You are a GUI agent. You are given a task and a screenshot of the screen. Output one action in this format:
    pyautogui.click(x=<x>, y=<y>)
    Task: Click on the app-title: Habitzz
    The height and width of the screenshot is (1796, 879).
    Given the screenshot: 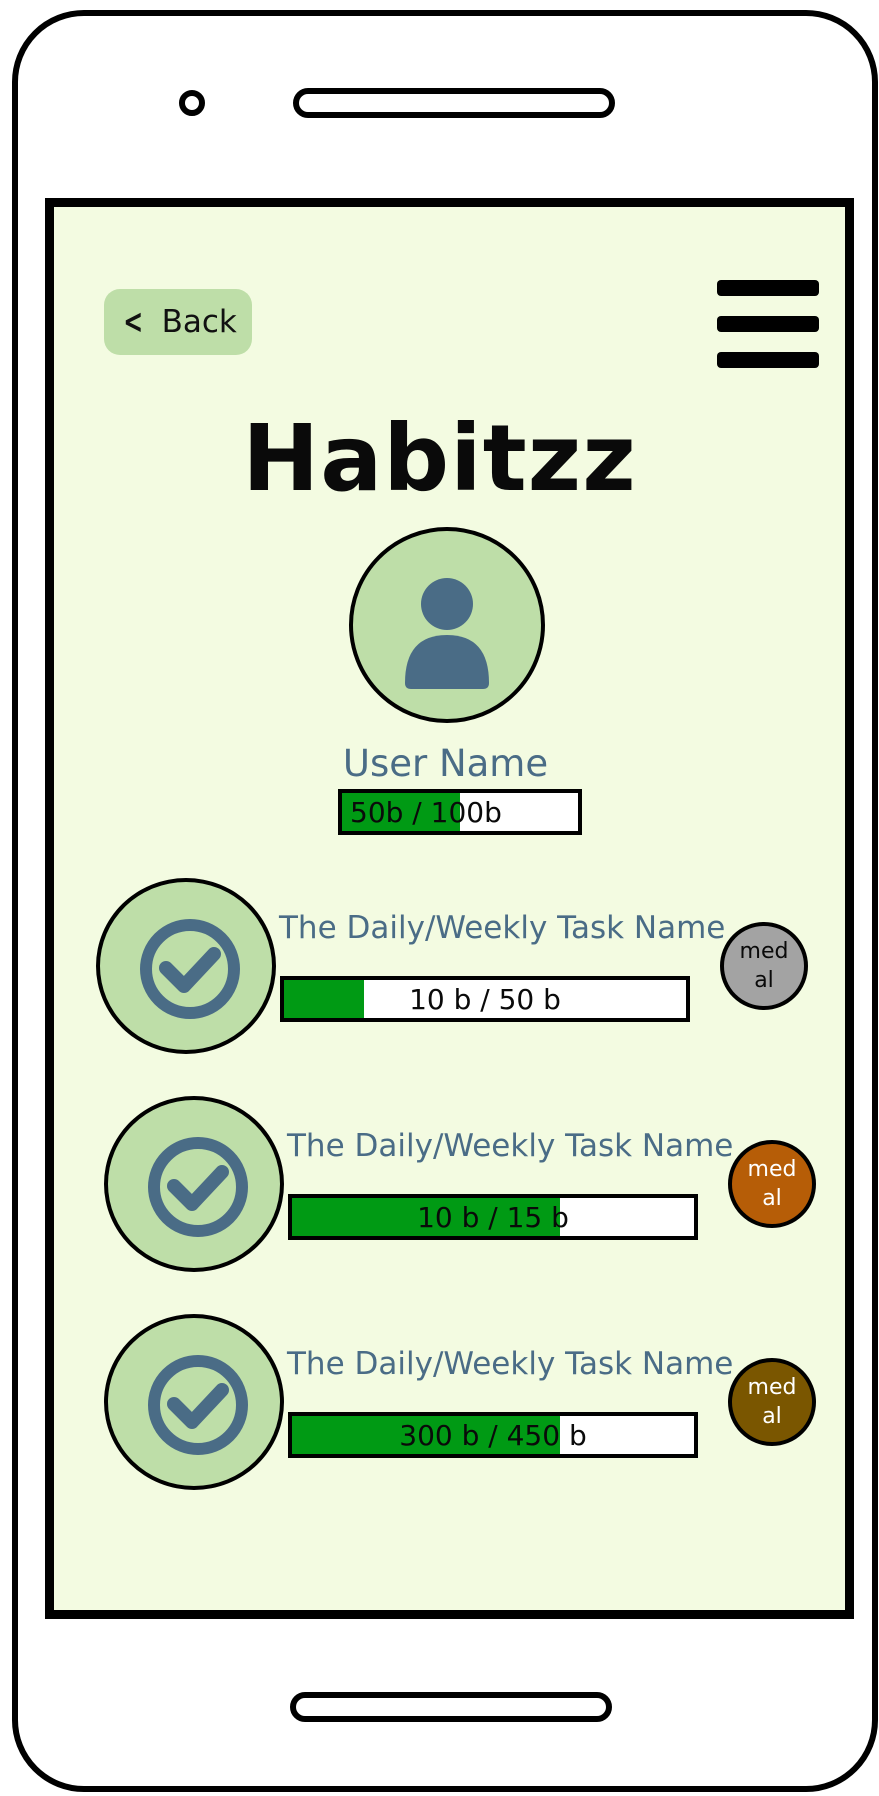 What is the action you would take?
    pyautogui.click(x=439, y=458)
    